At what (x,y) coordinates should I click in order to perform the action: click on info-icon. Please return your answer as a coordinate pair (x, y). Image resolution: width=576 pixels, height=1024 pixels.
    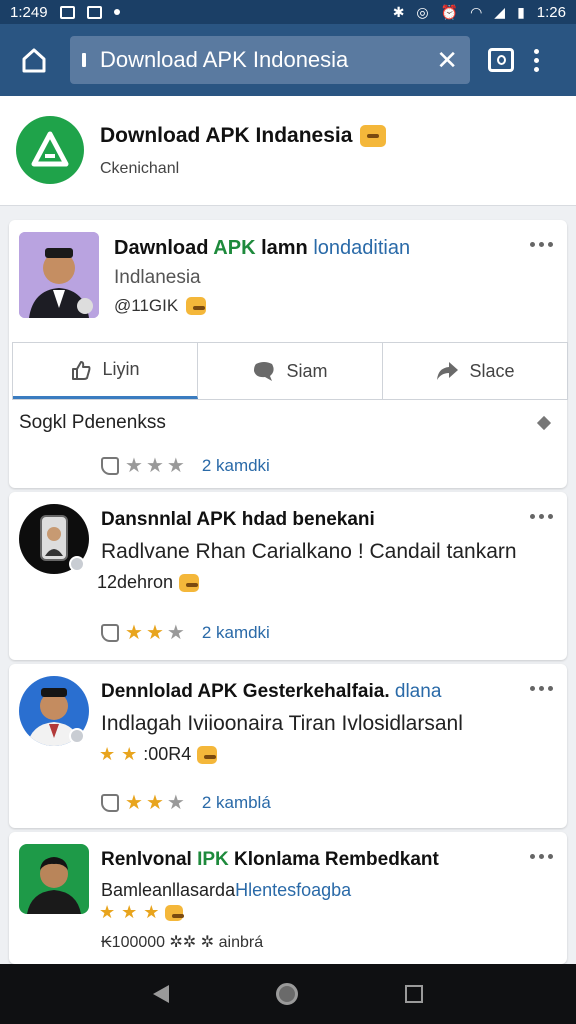
    Looking at the image, I should click on (84, 60).